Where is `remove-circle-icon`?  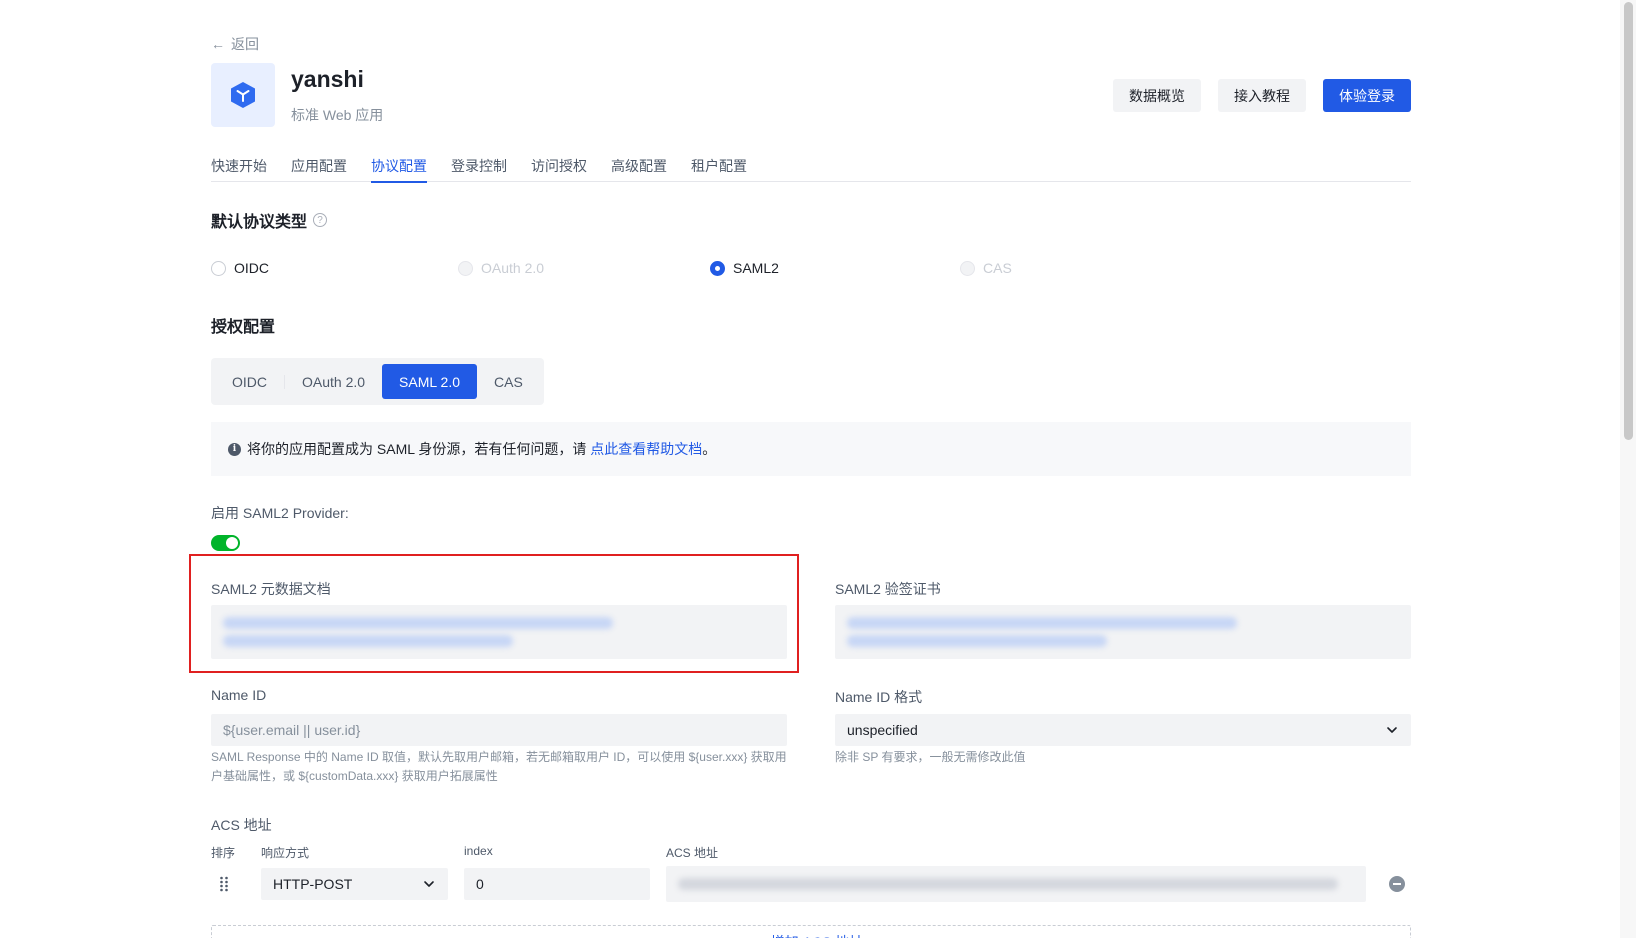 remove-circle-icon is located at coordinates (1397, 884).